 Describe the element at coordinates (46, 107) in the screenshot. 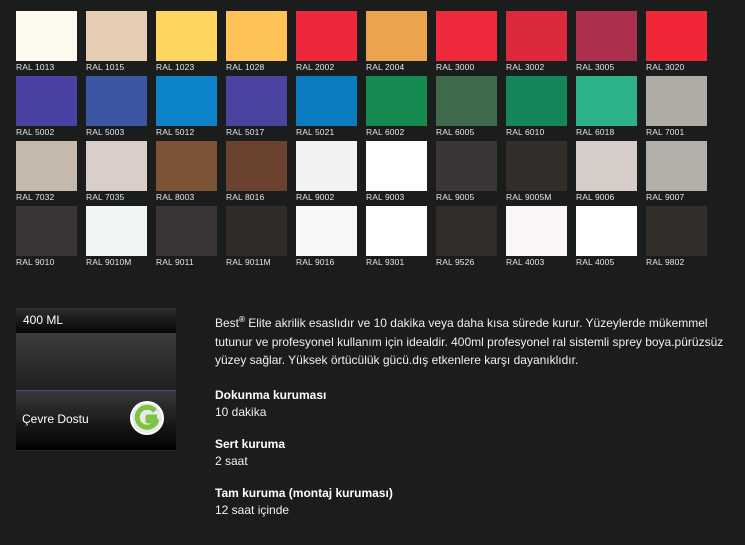

I see `color-swatch: RAL 5002` at that location.